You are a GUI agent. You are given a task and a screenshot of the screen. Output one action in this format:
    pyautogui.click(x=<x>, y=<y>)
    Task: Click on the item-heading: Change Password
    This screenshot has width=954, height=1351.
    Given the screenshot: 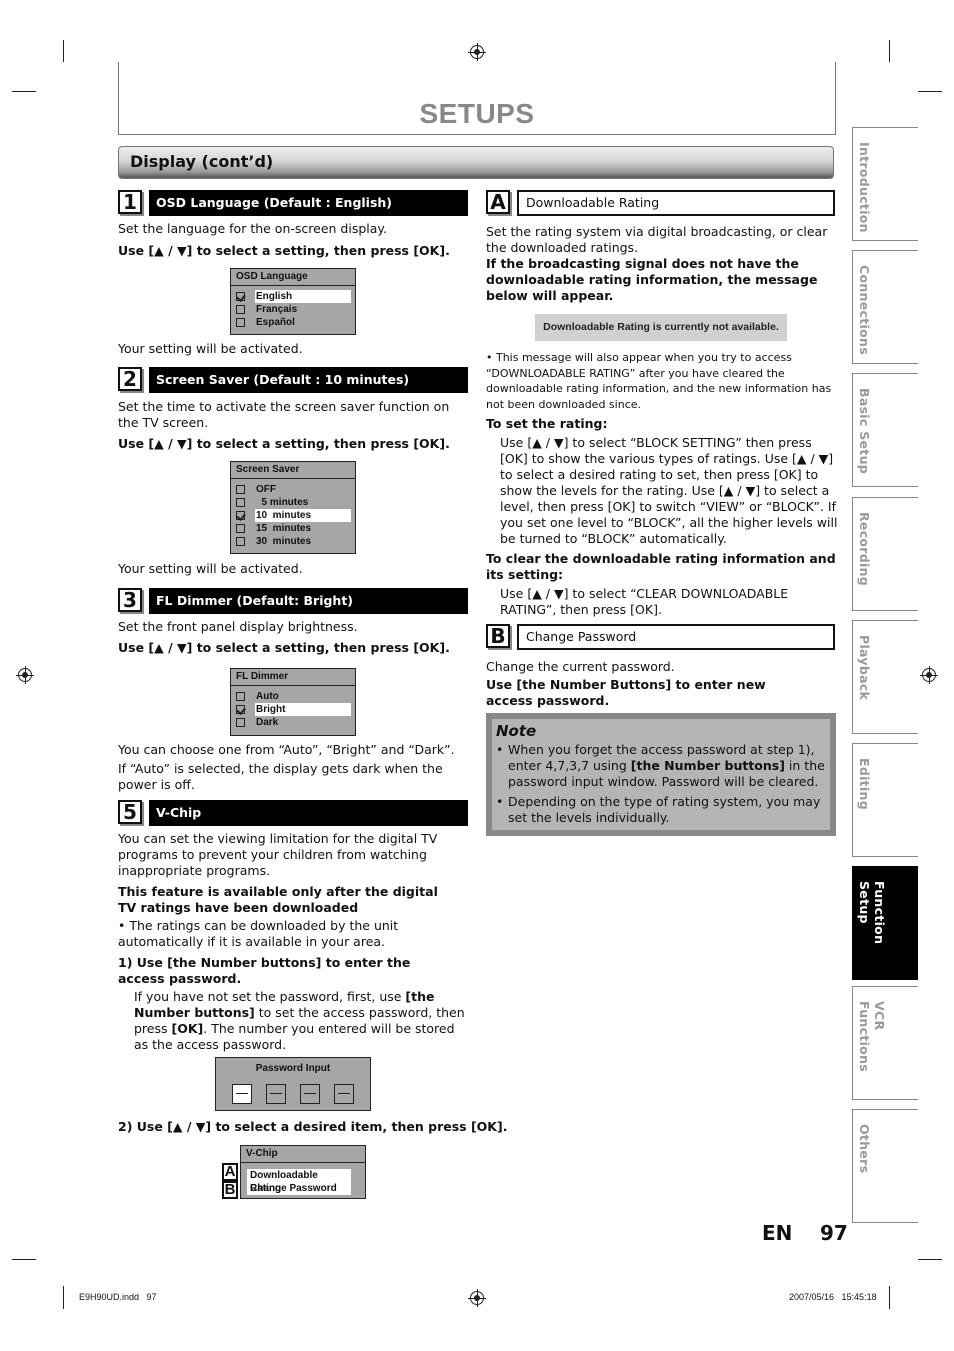 What is the action you would take?
    pyautogui.click(x=676, y=637)
    